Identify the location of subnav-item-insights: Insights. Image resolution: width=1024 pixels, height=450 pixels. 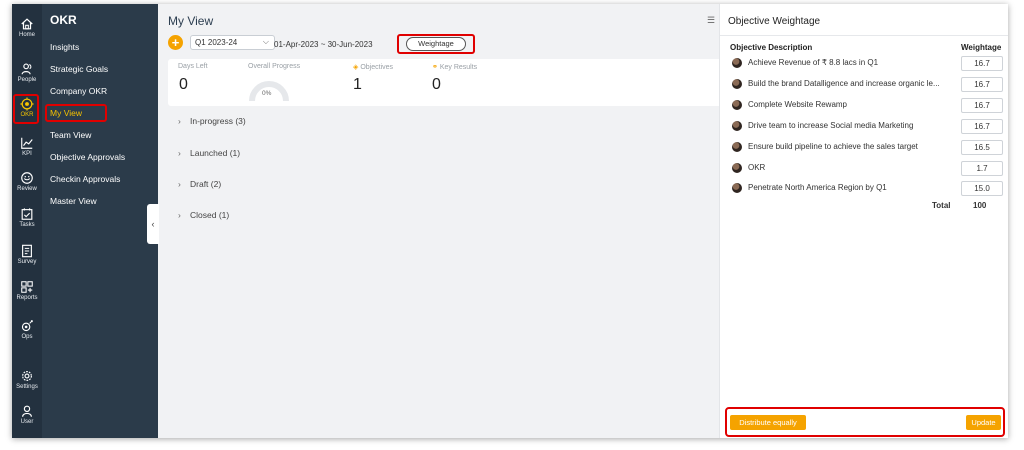
(64, 47).